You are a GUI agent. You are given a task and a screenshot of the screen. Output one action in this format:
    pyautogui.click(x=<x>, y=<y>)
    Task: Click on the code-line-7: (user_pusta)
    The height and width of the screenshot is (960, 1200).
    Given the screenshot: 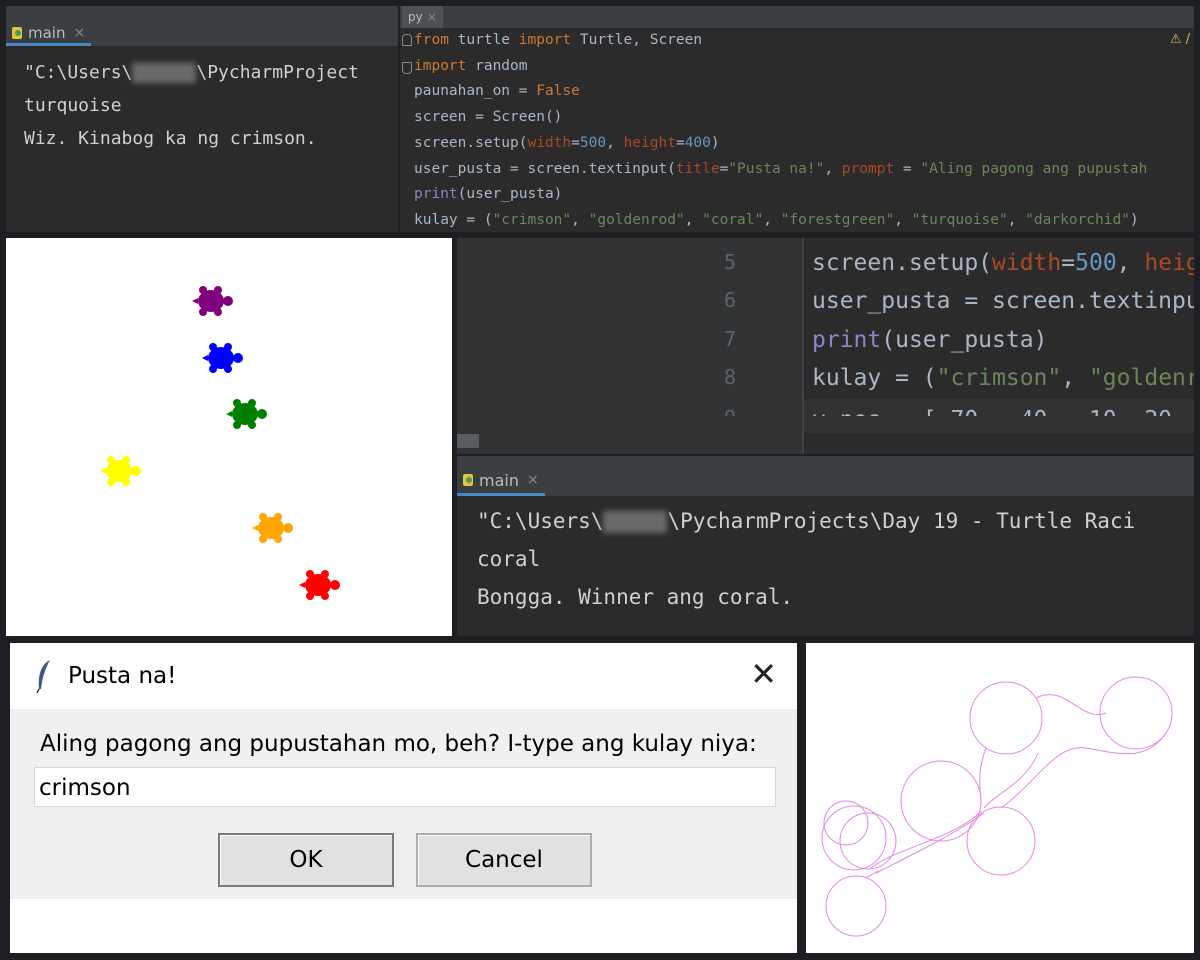 What is the action you would take?
    pyautogui.click(x=510, y=194)
    